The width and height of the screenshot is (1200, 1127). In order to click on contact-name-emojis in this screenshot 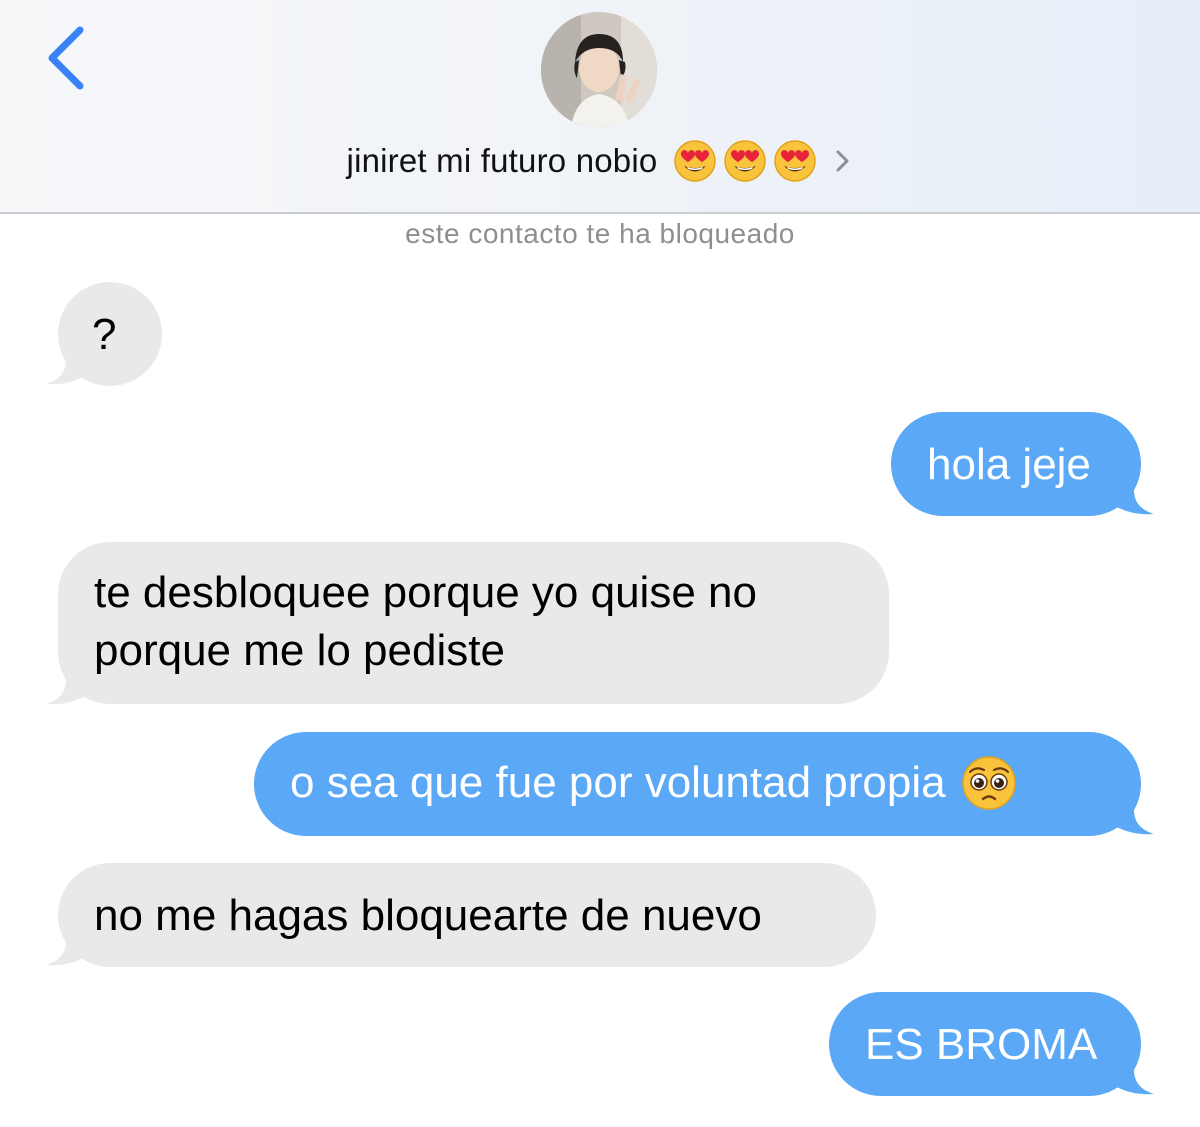, I will do `click(745, 161)`.